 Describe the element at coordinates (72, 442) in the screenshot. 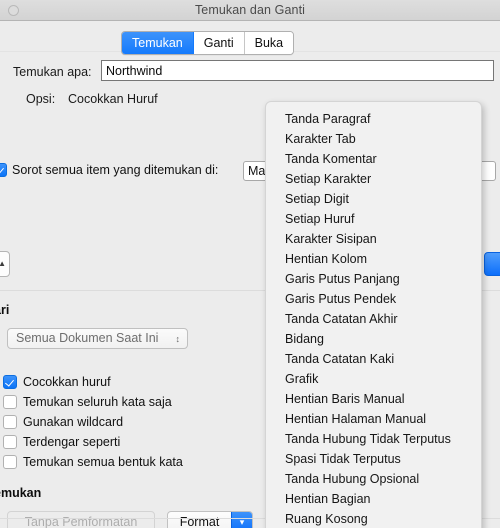

I see `checkbox-label: Terdengar seperti` at that location.